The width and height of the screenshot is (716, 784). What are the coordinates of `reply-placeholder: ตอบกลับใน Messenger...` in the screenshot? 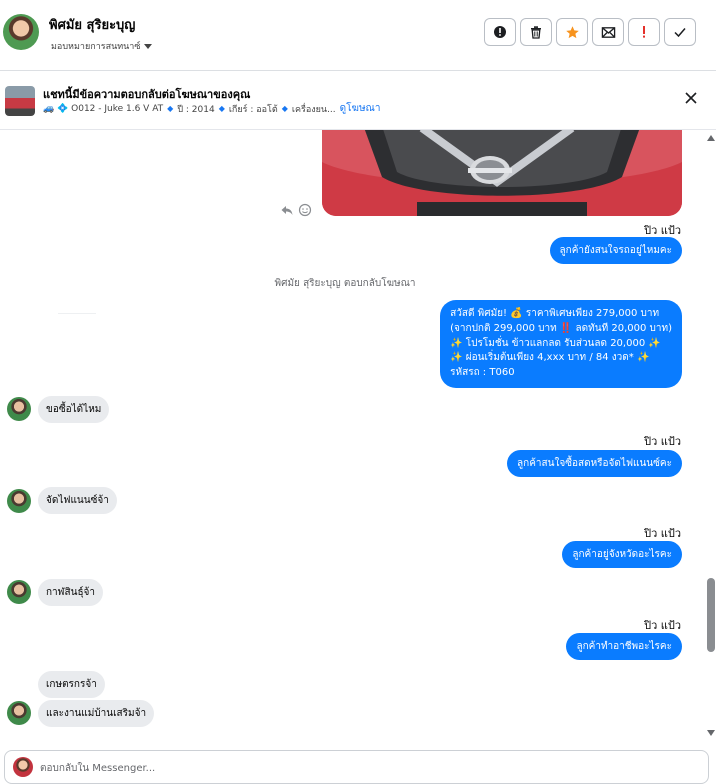 It's located at (98, 768).